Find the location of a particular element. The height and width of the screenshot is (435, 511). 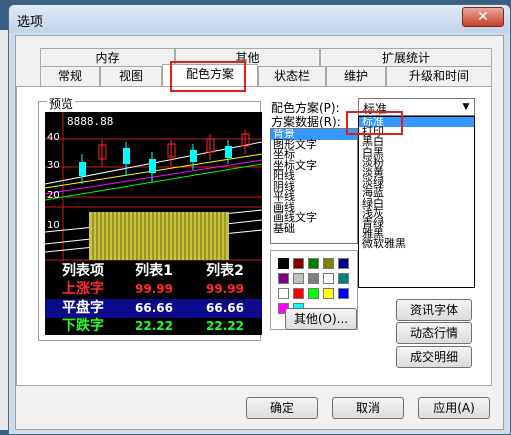

preview-price: 8888.88 is located at coordinates (90, 121).